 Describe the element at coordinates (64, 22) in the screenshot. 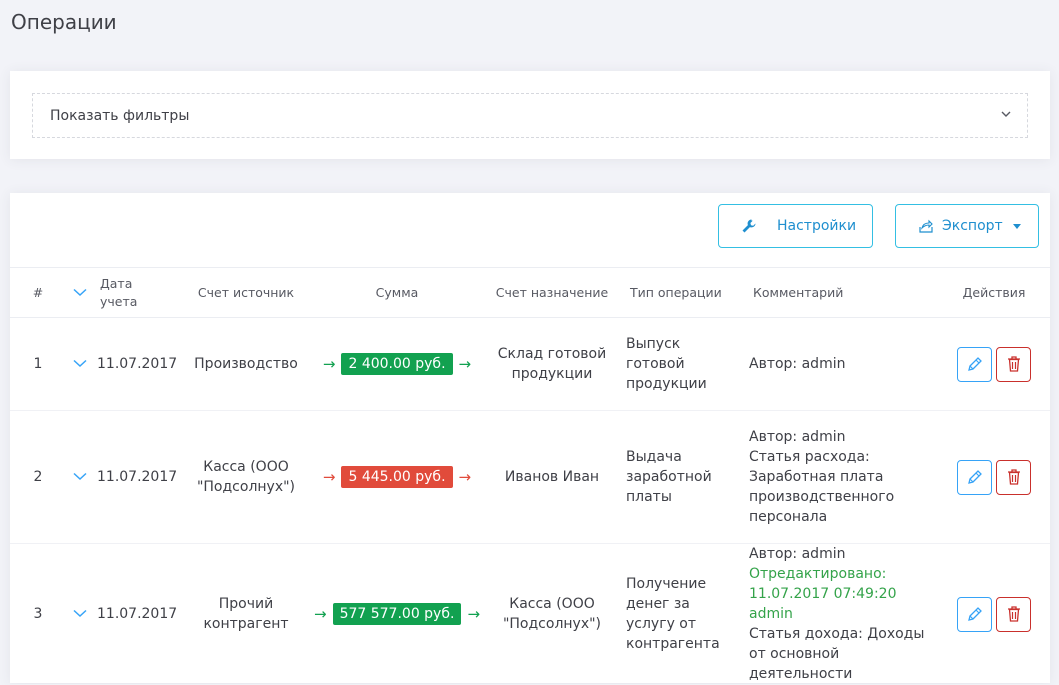

I see `page-title: Операции` at that location.